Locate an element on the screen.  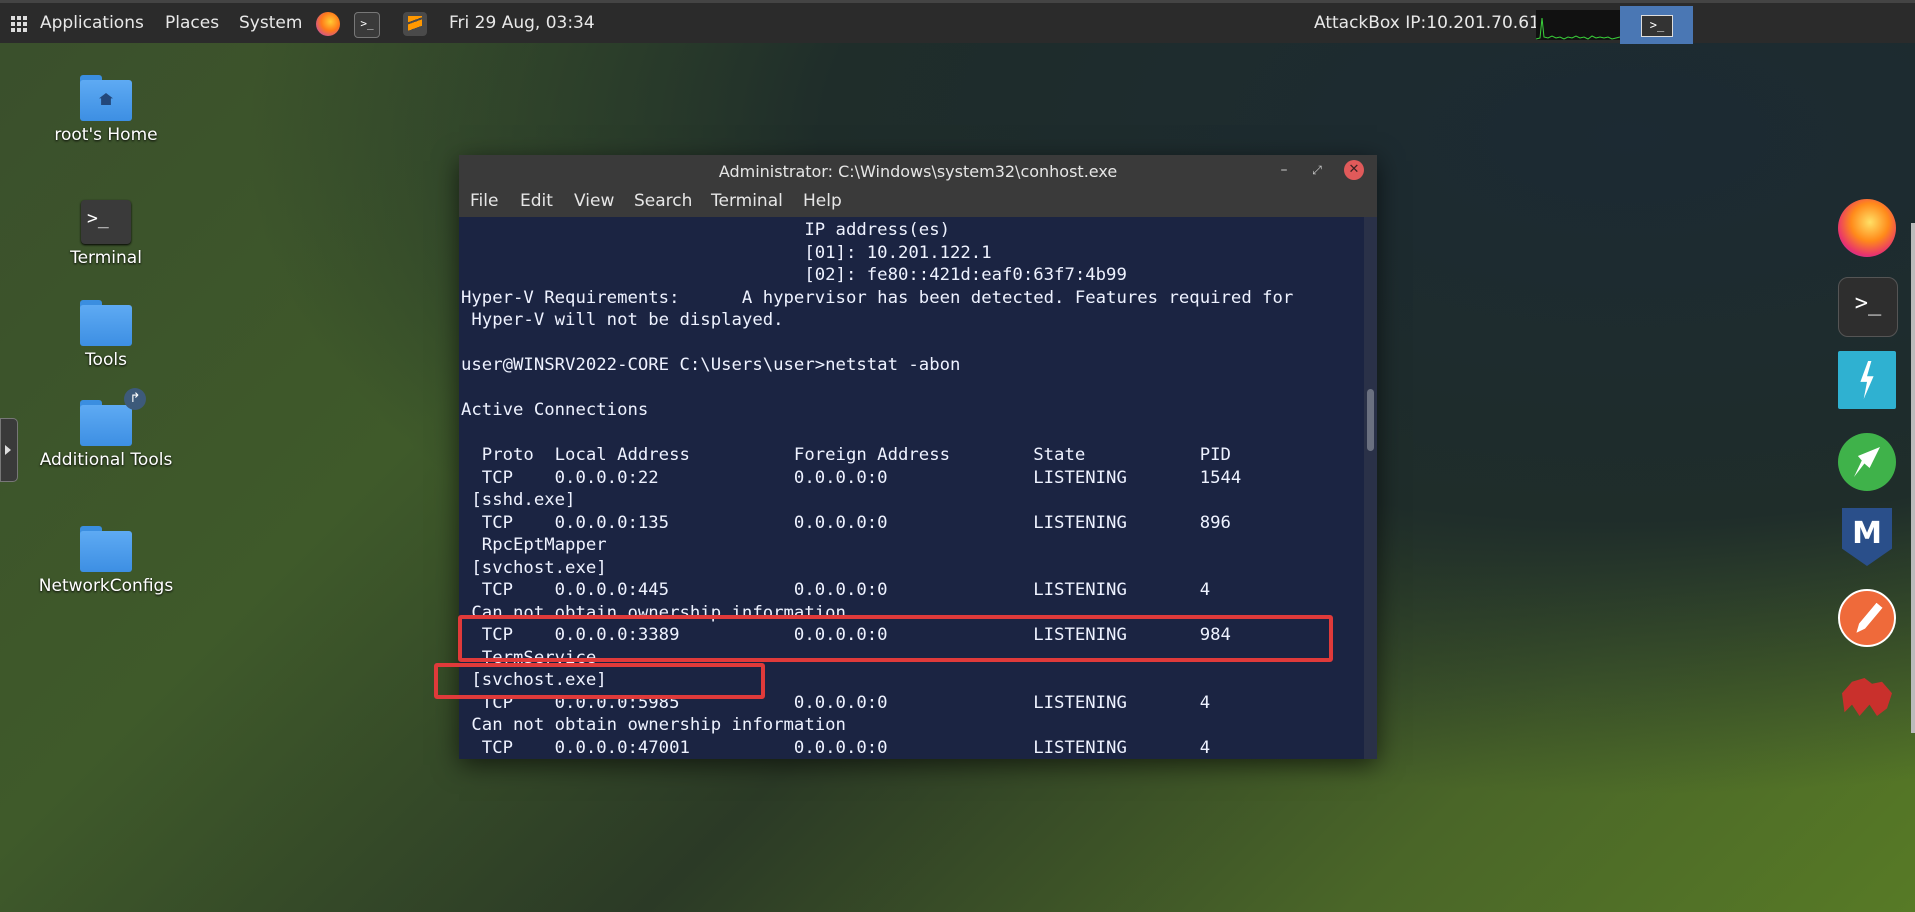
zap-icon is located at coordinates (1867, 380).